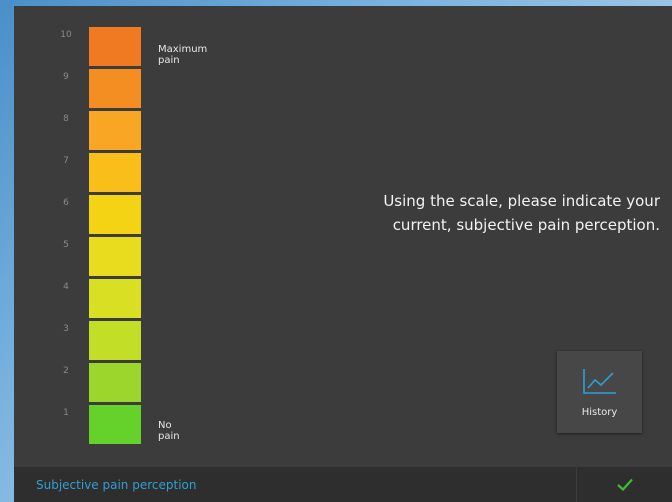  I want to click on maximum-pain-label: Maximum pain, so click(183, 55).